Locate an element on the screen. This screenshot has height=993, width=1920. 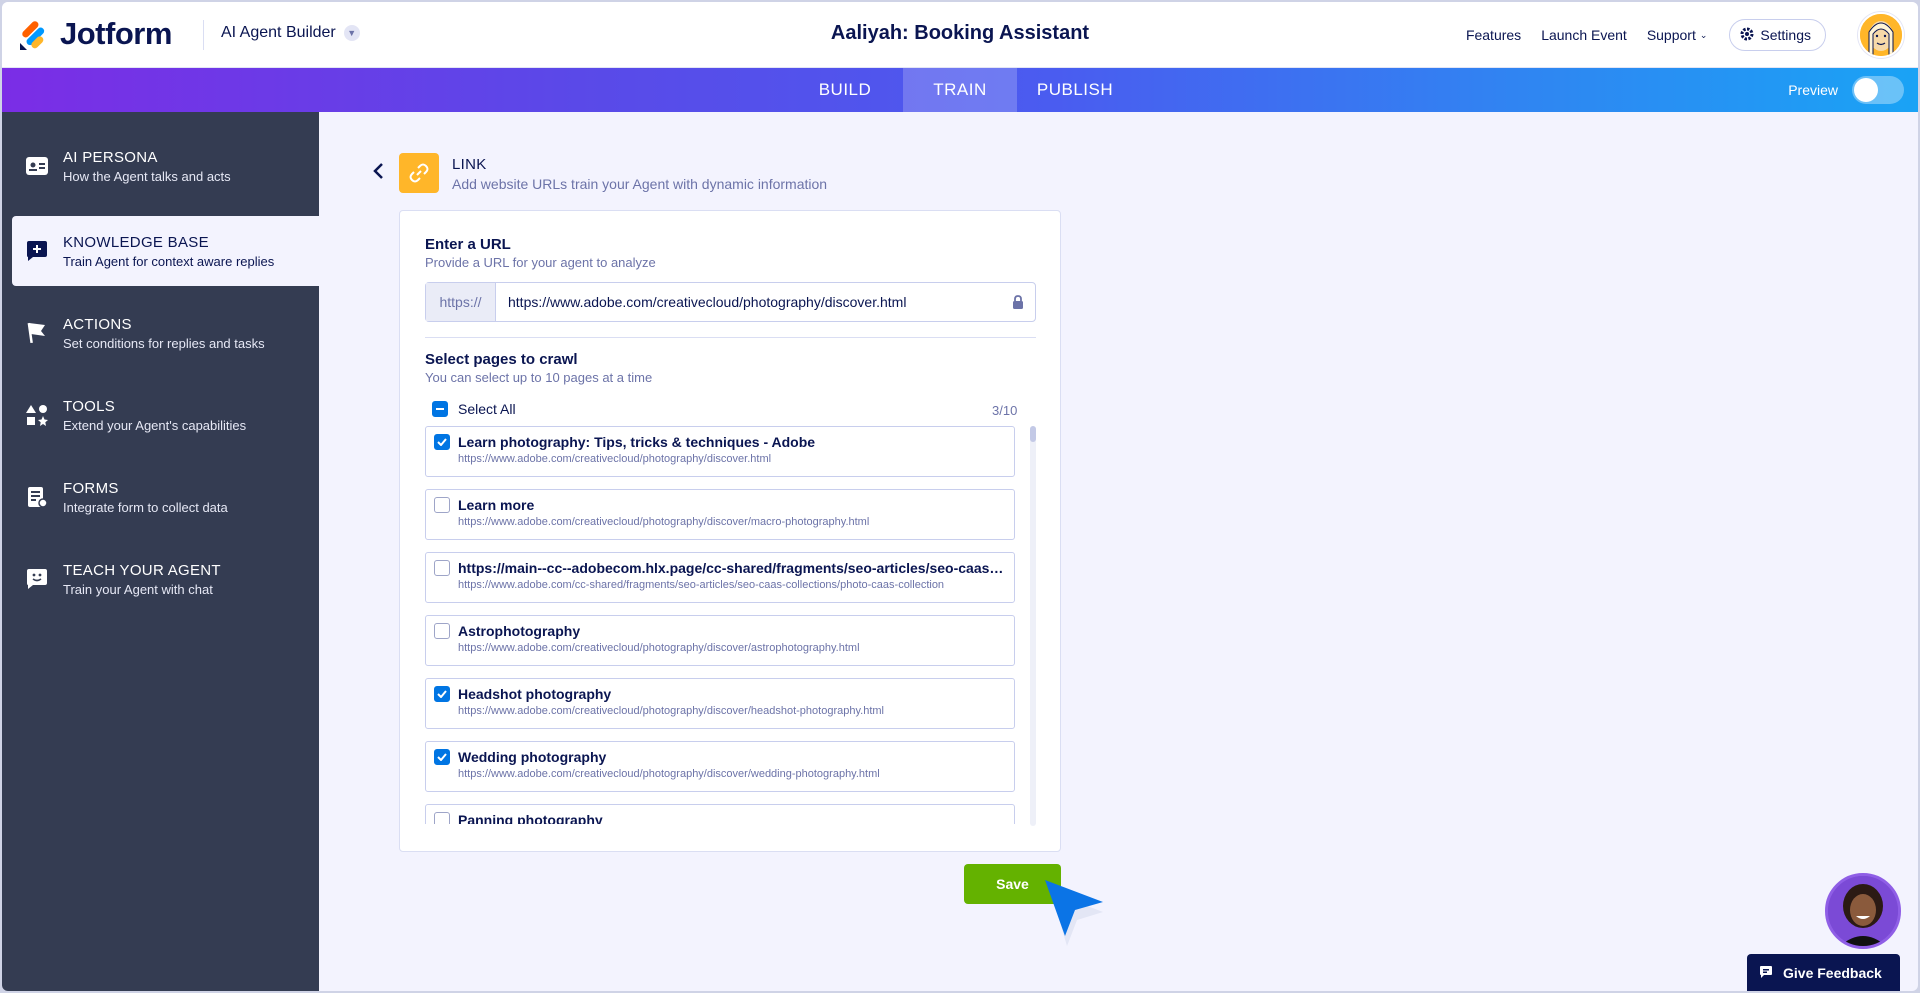
id-card-icon is located at coordinates (37, 166).